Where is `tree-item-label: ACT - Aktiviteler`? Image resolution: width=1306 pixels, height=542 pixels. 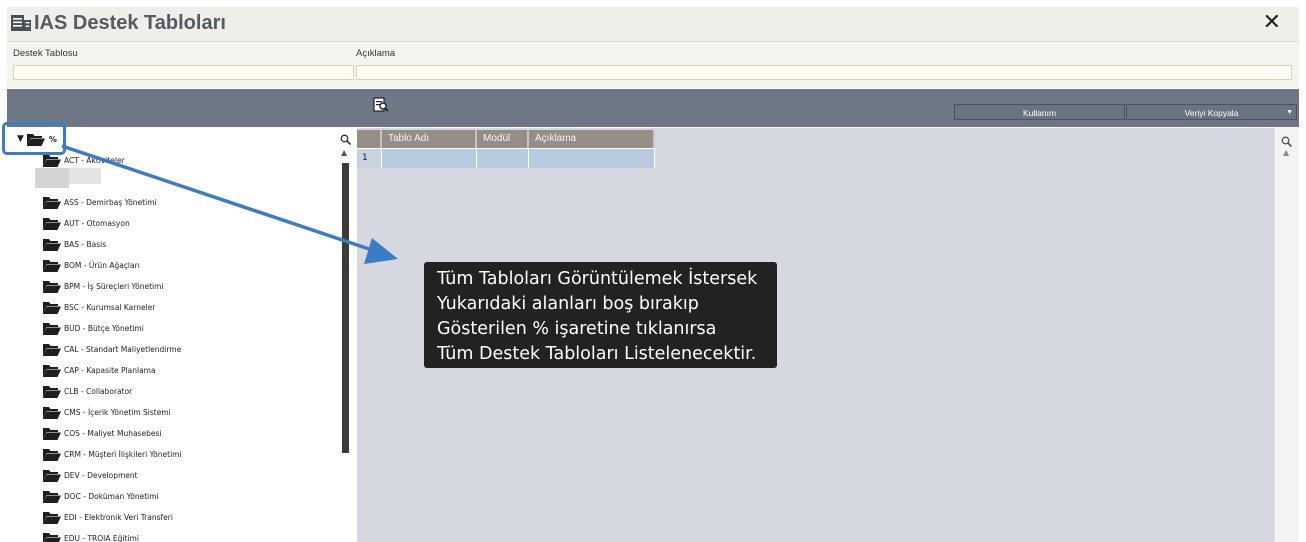
tree-item-label: ACT - Aktiviteler is located at coordinates (94, 160).